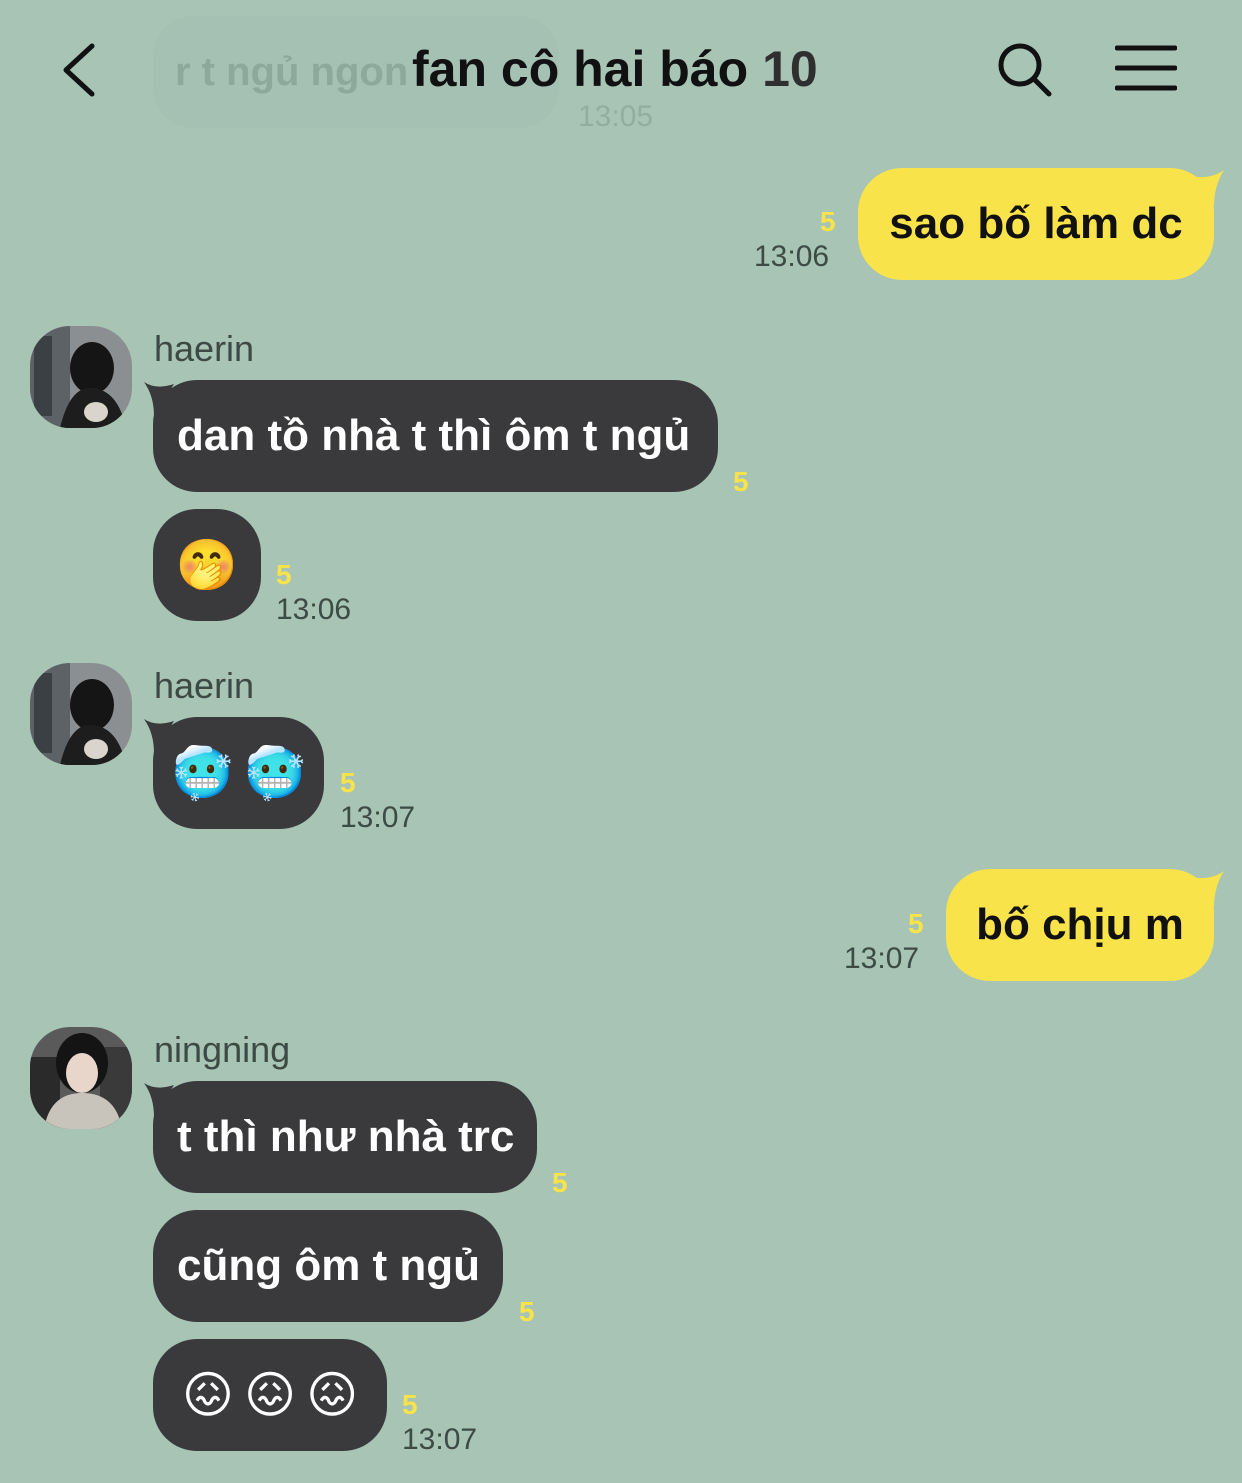 The image size is (1242, 1483). I want to click on their-message-bubble: 🤭, so click(207, 565).